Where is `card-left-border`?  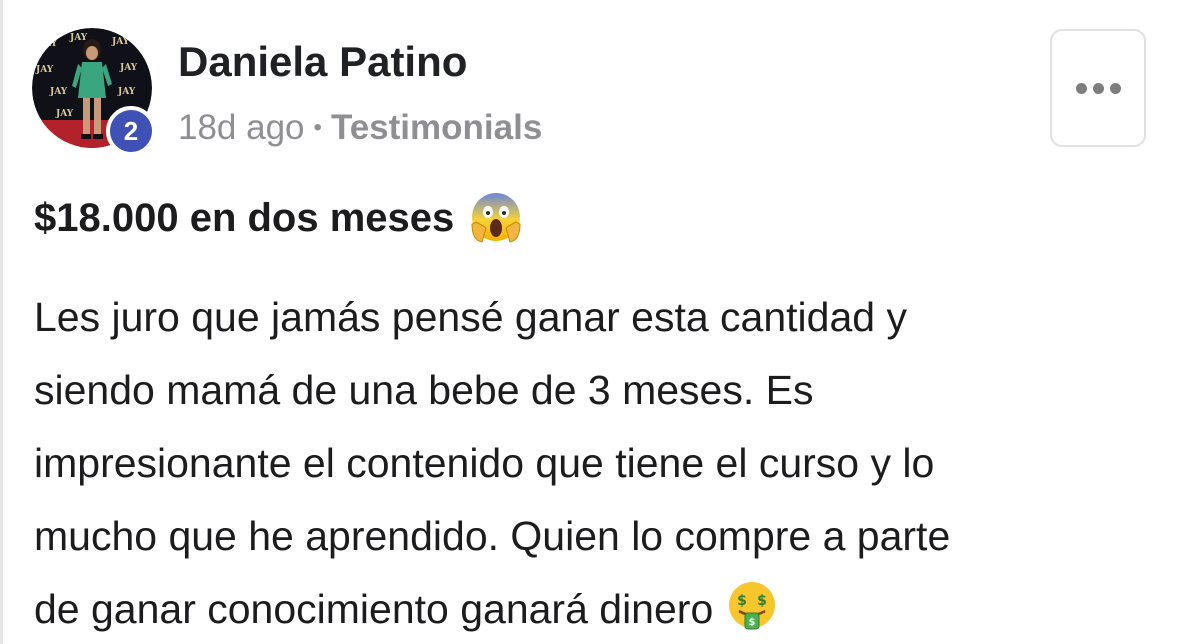
card-left-border is located at coordinates (1, 322).